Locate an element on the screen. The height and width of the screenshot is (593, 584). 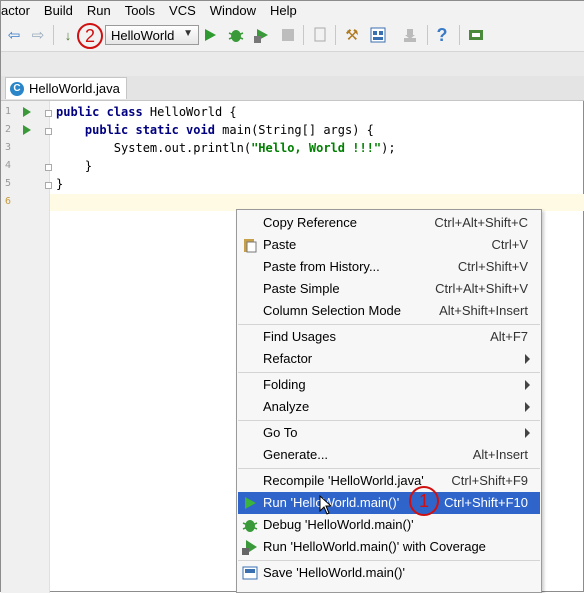
run-configuration-select: HelloWorld ▼ is located at coordinates (152, 35).